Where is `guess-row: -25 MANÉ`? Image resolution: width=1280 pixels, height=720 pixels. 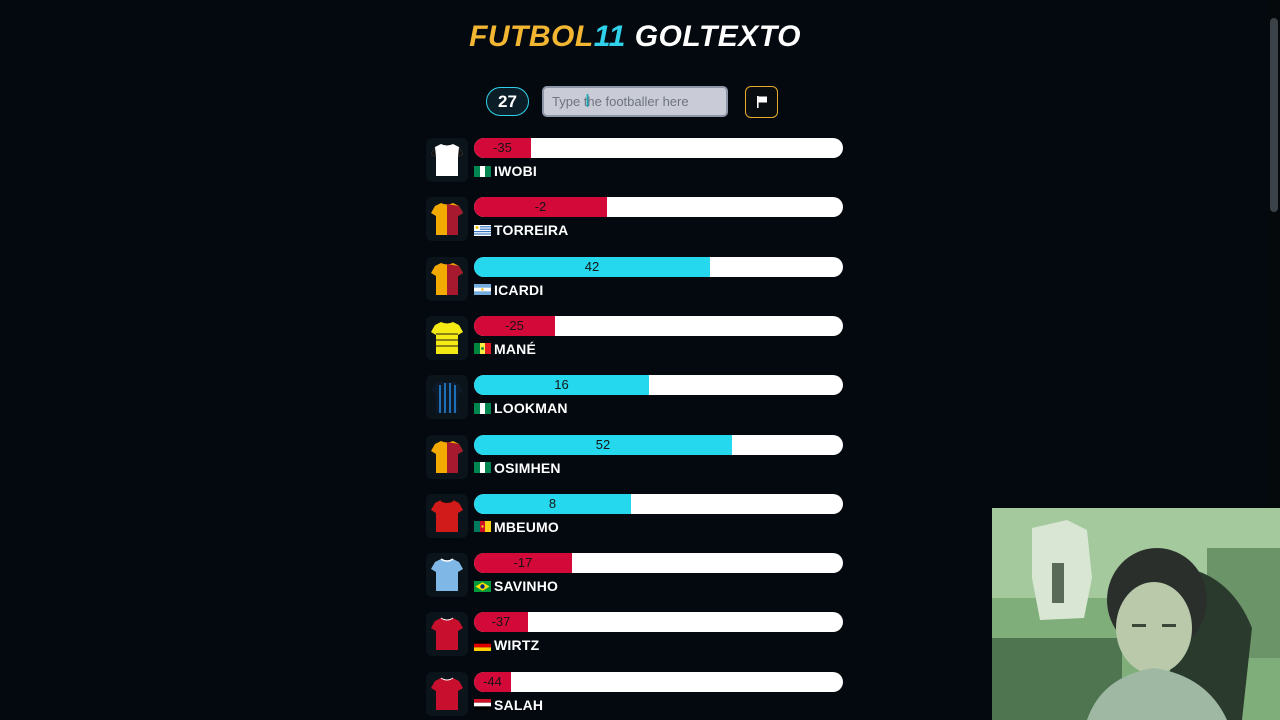
guess-row: -25 MANÉ is located at coordinates (636, 337).